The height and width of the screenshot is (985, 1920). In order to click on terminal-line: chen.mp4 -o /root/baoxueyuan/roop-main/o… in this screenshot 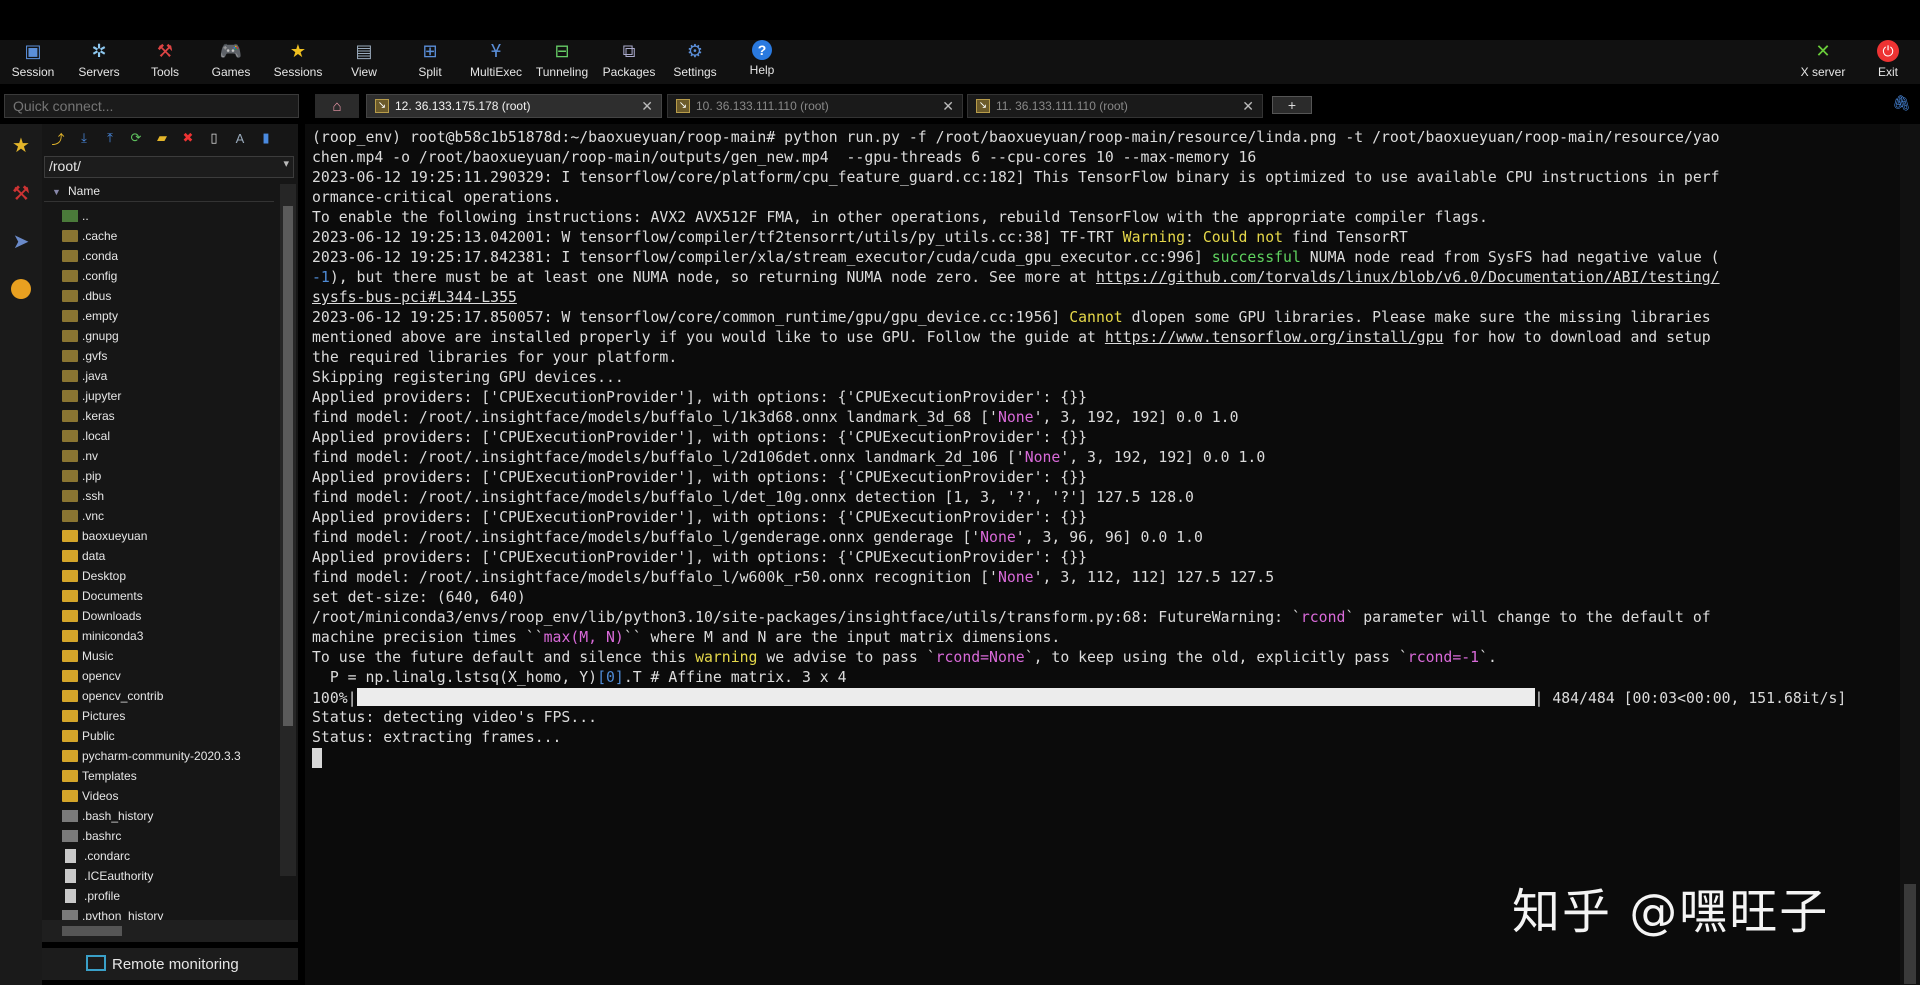, I will do `click(784, 157)`.